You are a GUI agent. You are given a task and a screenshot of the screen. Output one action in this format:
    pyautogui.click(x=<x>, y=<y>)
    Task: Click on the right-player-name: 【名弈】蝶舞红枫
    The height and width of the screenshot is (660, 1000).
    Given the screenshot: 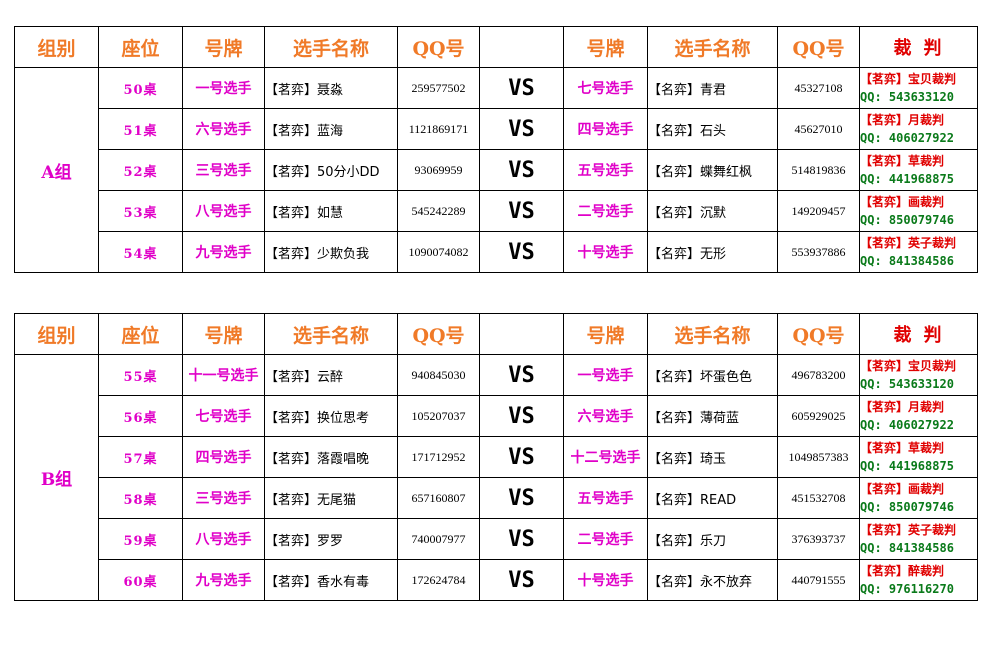 What is the action you would take?
    pyautogui.click(x=712, y=170)
    